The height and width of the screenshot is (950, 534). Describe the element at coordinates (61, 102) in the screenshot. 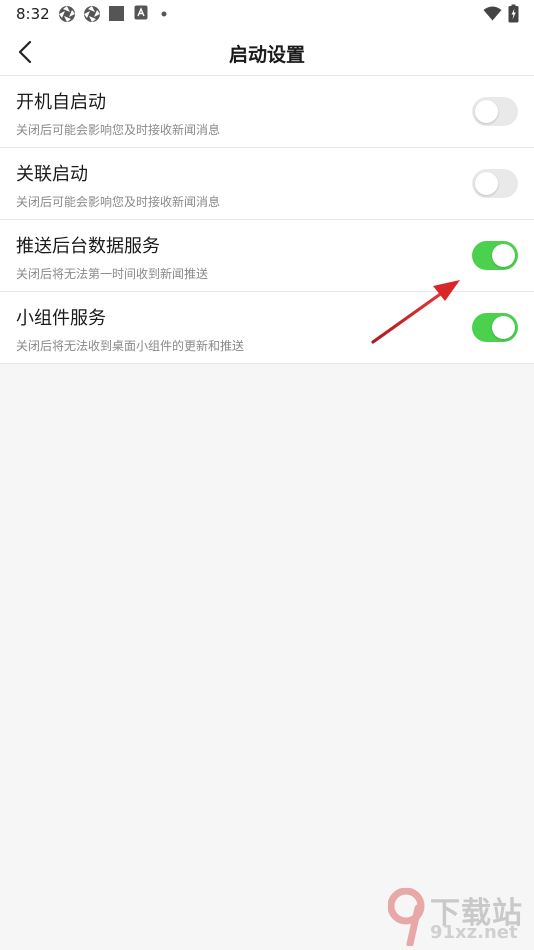

I see `setting-title: 开机自启动` at that location.